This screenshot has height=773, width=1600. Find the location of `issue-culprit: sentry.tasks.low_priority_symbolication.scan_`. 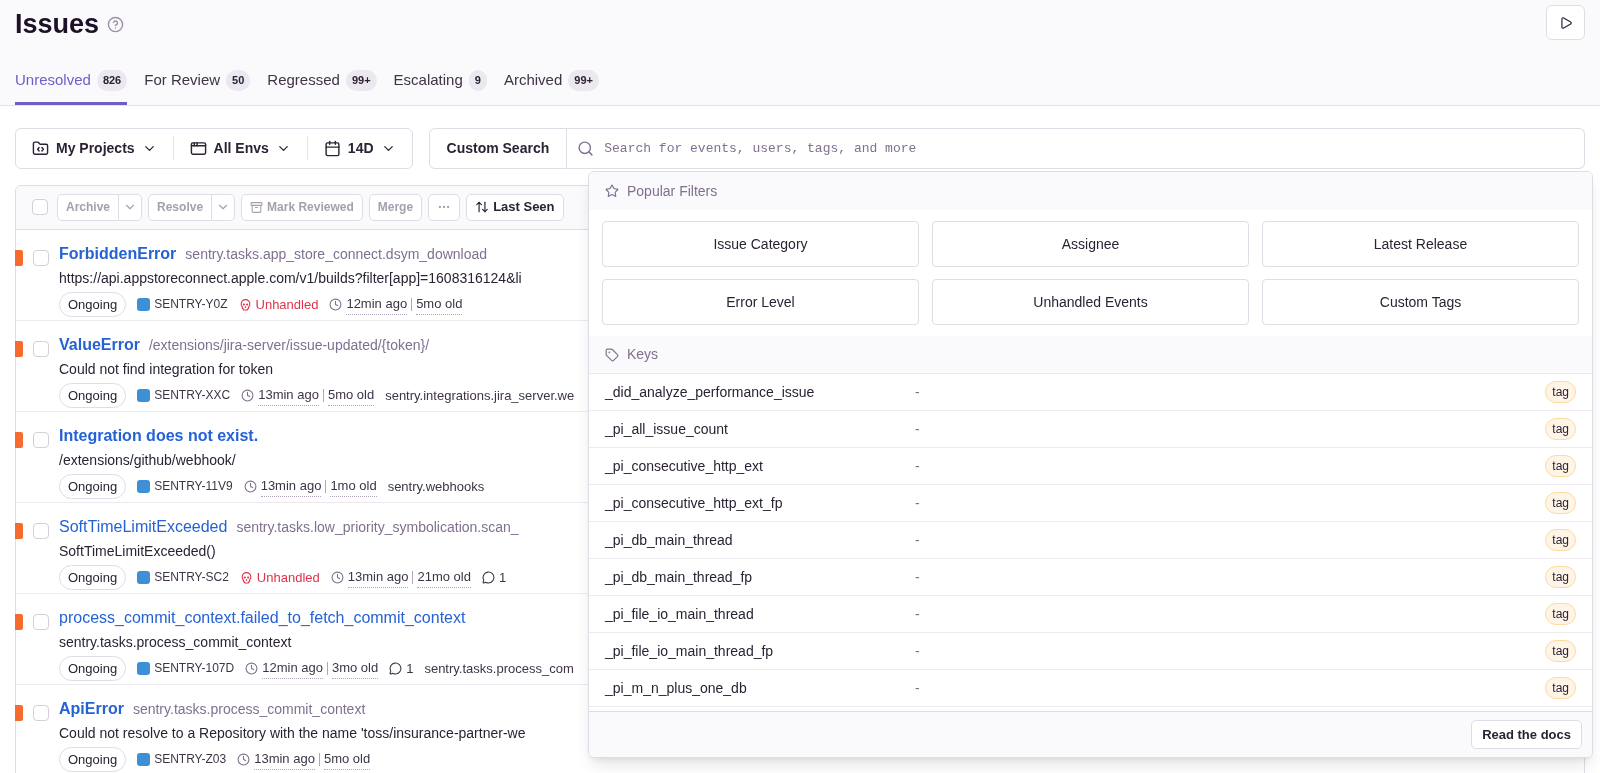

issue-culprit: sentry.tasks.low_priority_symbolication.scan_ is located at coordinates (377, 527).